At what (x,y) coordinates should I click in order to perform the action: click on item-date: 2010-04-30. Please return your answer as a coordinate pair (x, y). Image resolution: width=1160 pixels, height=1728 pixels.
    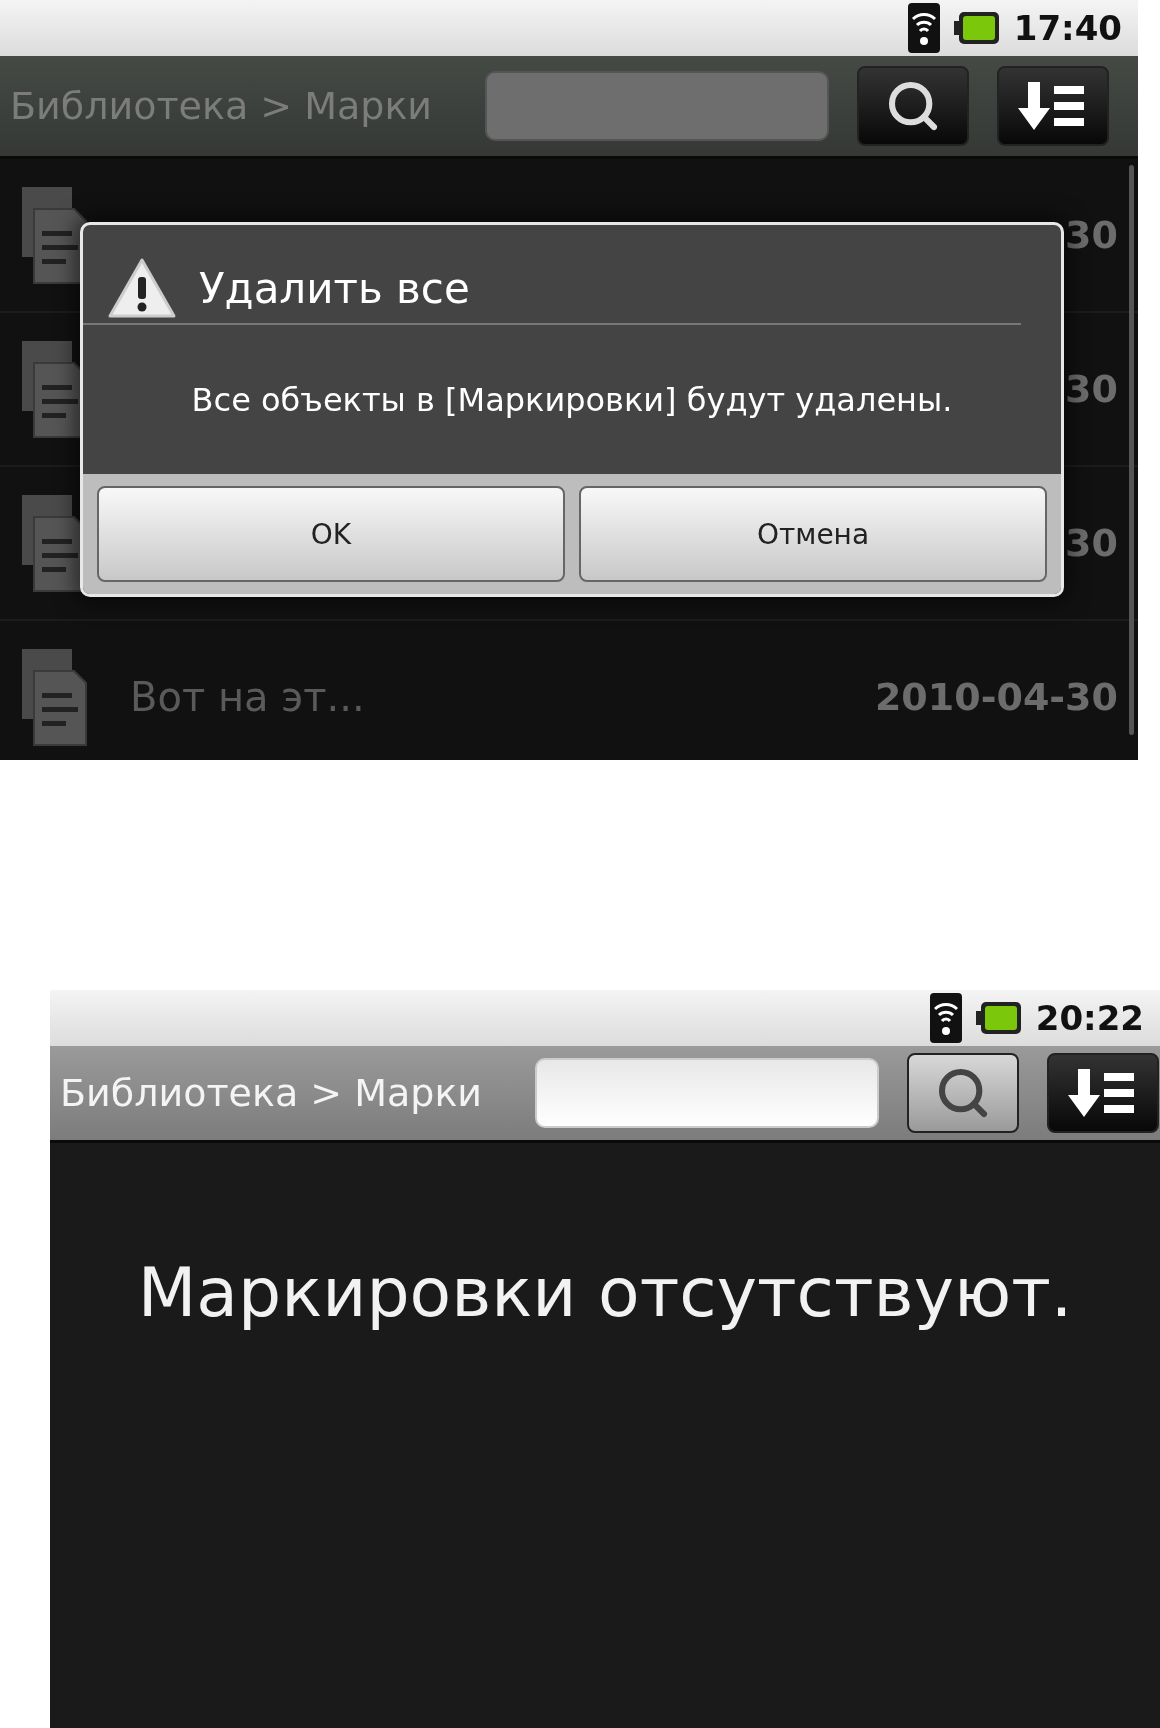
    Looking at the image, I should click on (996, 697).